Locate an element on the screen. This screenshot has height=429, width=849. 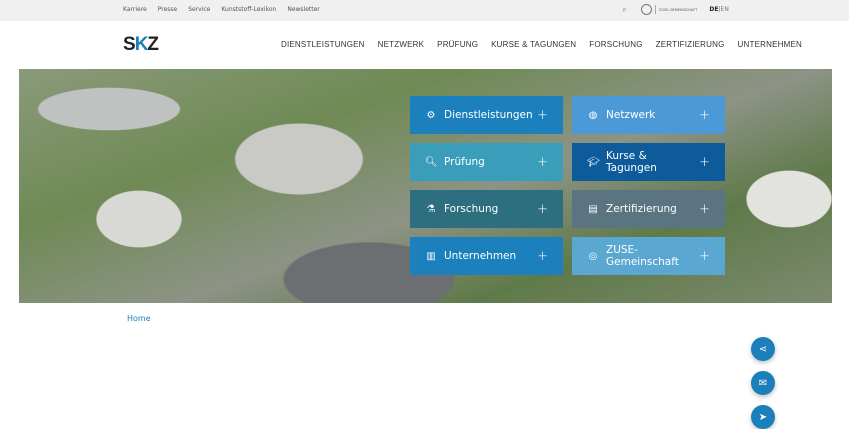
tile-label: Zertifizierung is located at coordinates (641, 209).